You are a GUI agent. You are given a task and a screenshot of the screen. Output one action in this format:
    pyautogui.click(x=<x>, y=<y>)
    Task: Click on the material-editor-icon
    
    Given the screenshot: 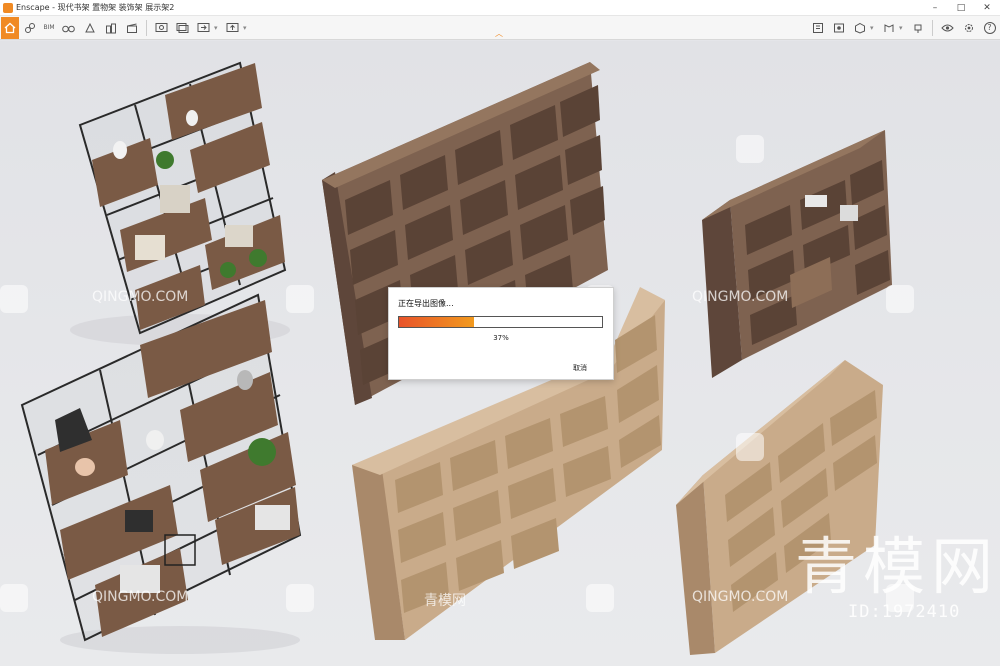 What is the action you would take?
    pyautogui.click(x=838, y=27)
    